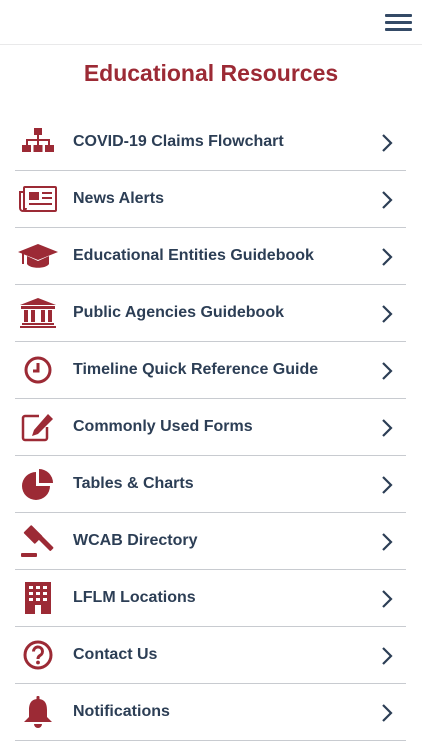 The width and height of the screenshot is (422, 750). What do you see at coordinates (210, 541) in the screenshot?
I see `list-item-wcab-directory: WCAB Directory` at bounding box center [210, 541].